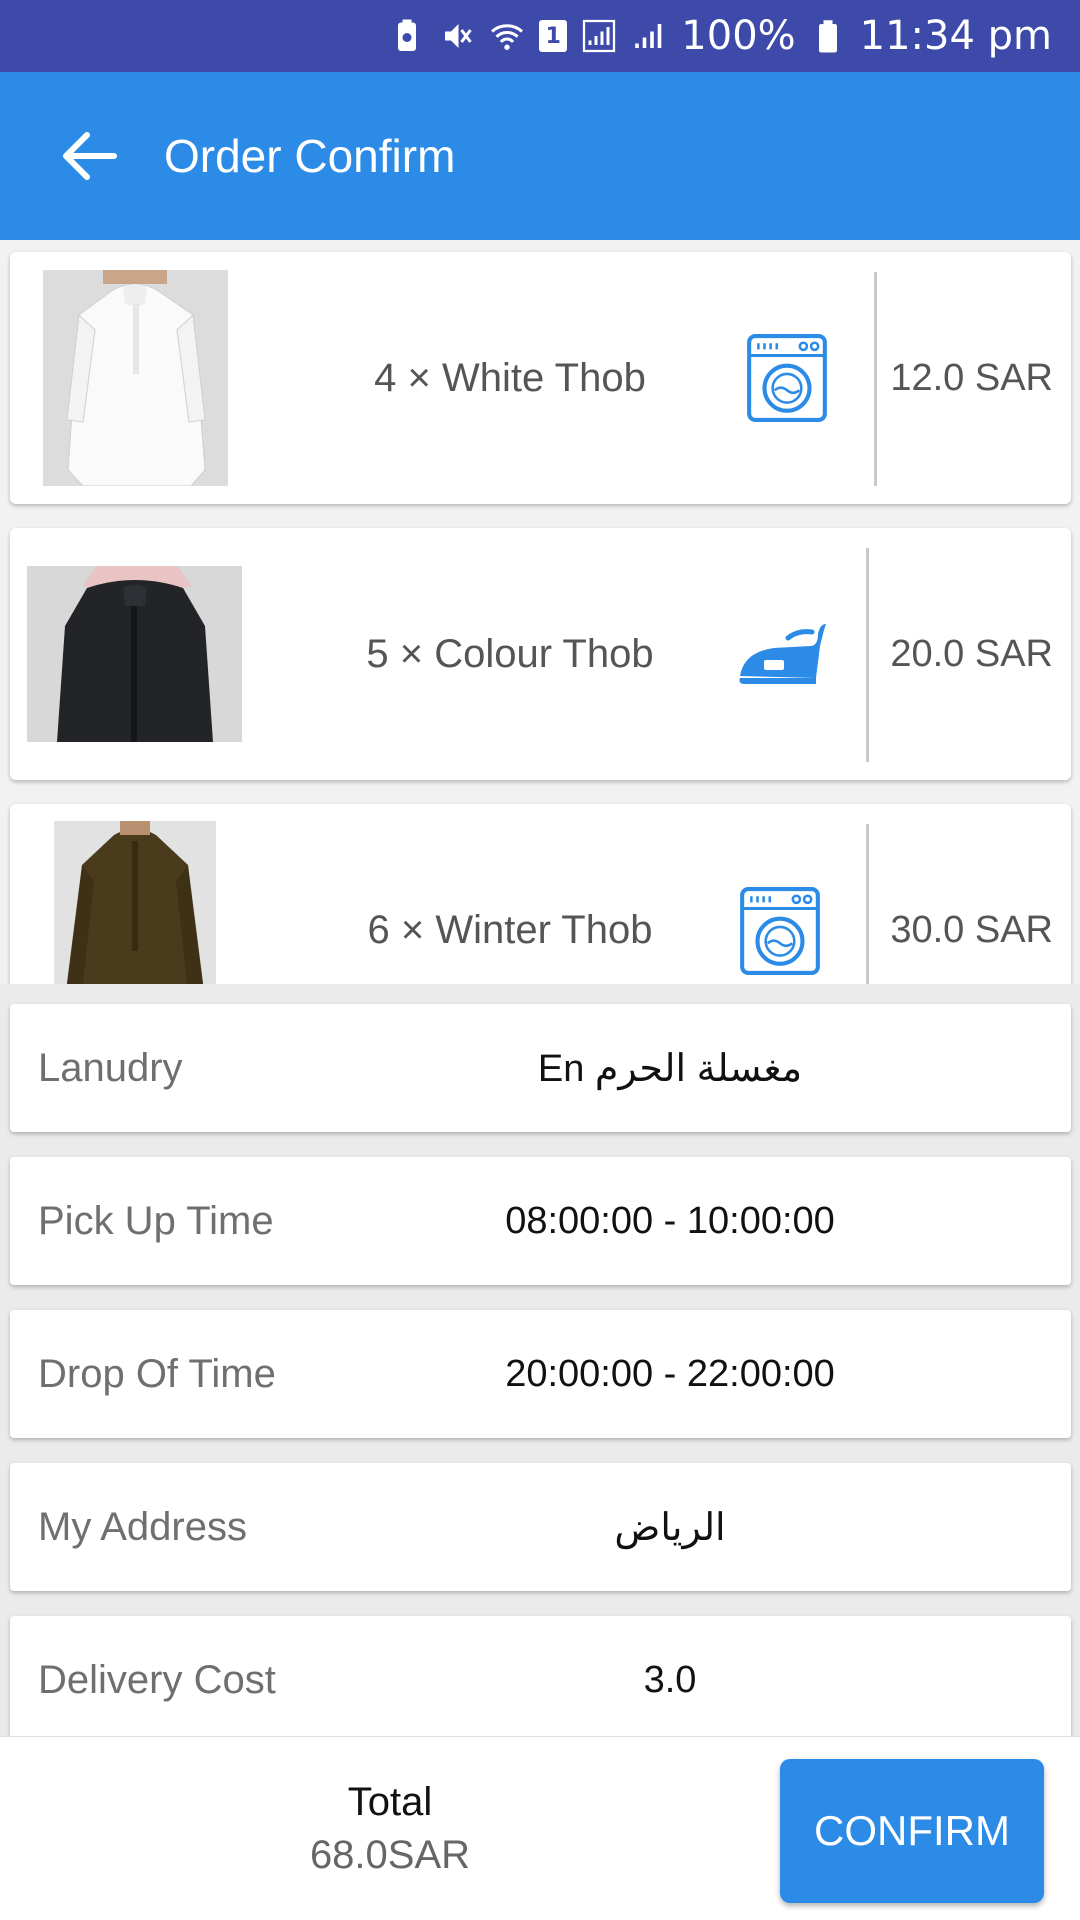  I want to click on app-bar: Order Confirm, so click(540, 156).